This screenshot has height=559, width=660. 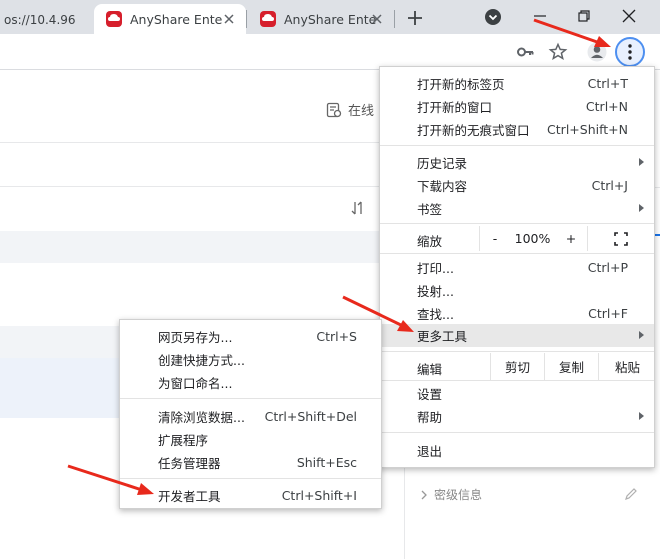 I want to click on online-edit-icon, so click(x=334, y=109).